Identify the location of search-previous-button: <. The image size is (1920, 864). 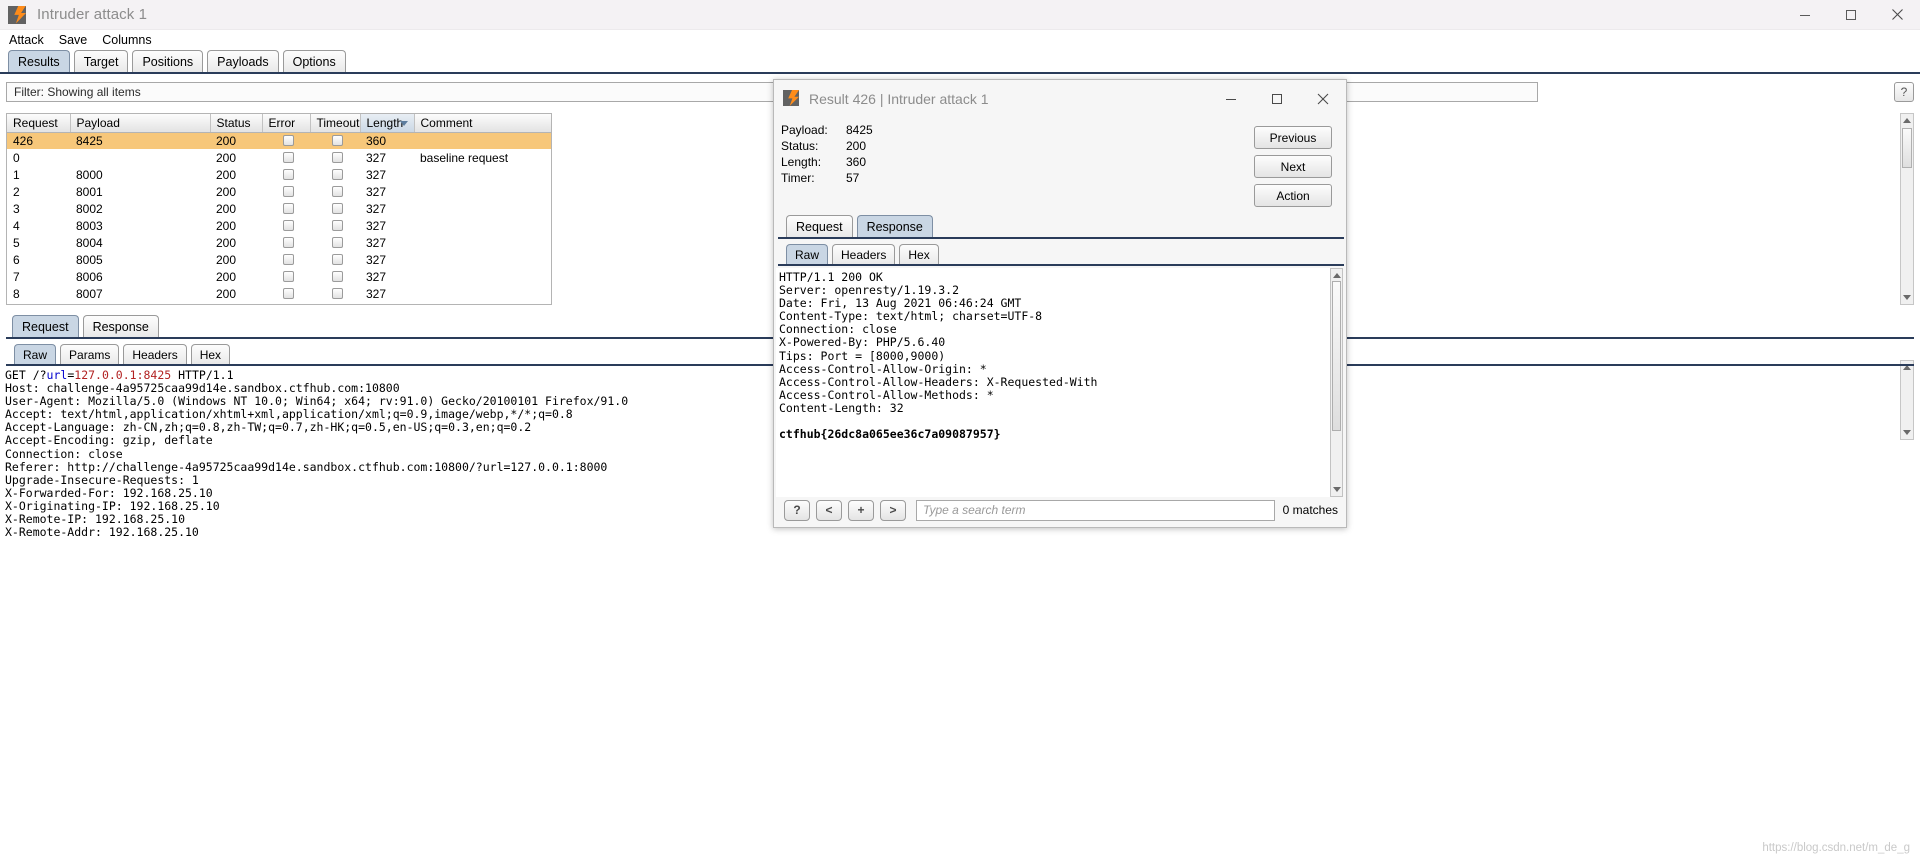
(829, 510).